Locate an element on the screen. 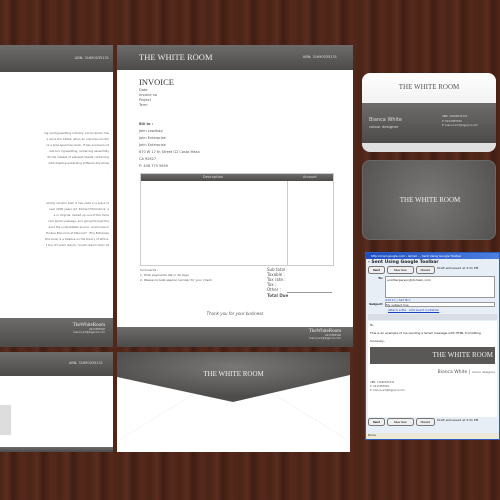 The width and height of the screenshot is (500, 500). card-back-brand: THE WHITE ROOM is located at coordinates (430, 200).